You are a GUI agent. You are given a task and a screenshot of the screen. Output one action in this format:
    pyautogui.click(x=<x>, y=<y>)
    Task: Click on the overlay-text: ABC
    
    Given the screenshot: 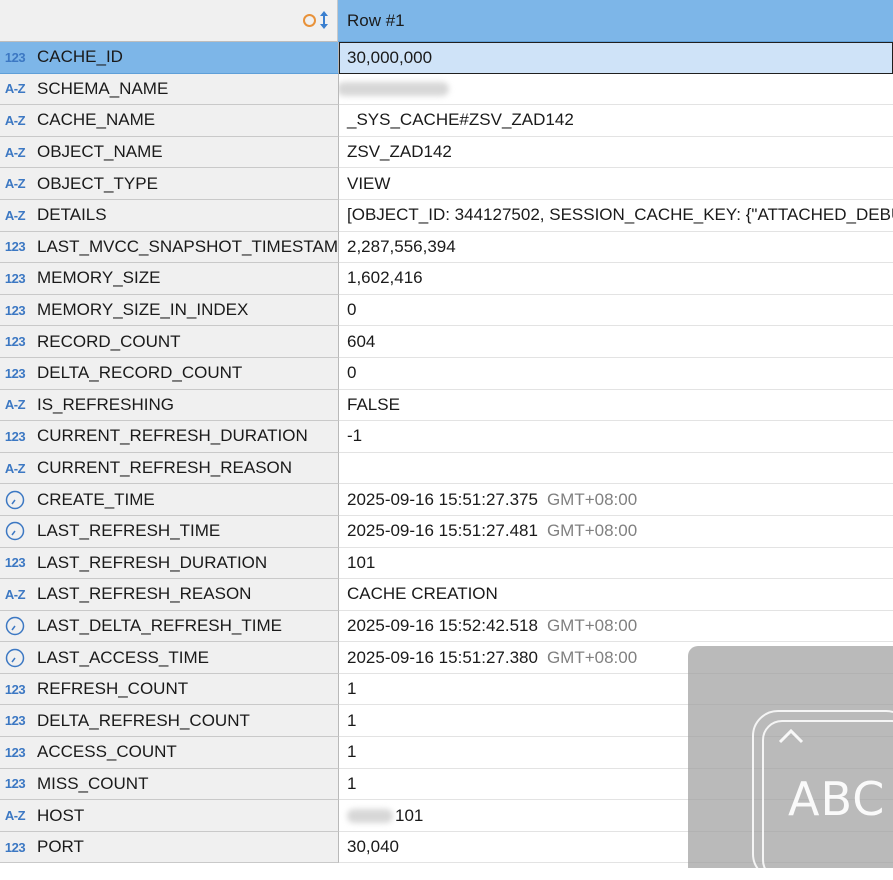 What is the action you would take?
    pyautogui.click(x=837, y=799)
    